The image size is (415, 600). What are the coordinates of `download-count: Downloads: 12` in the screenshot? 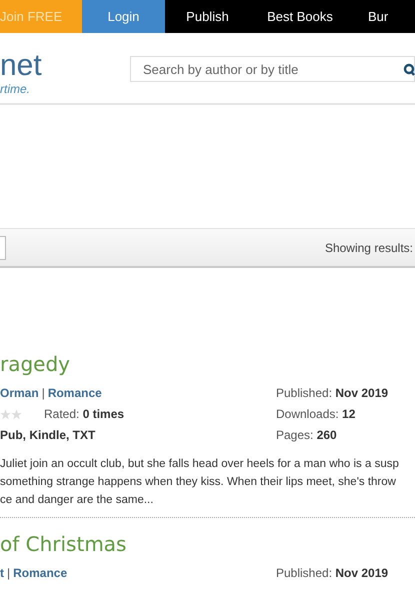 It's located at (316, 414).